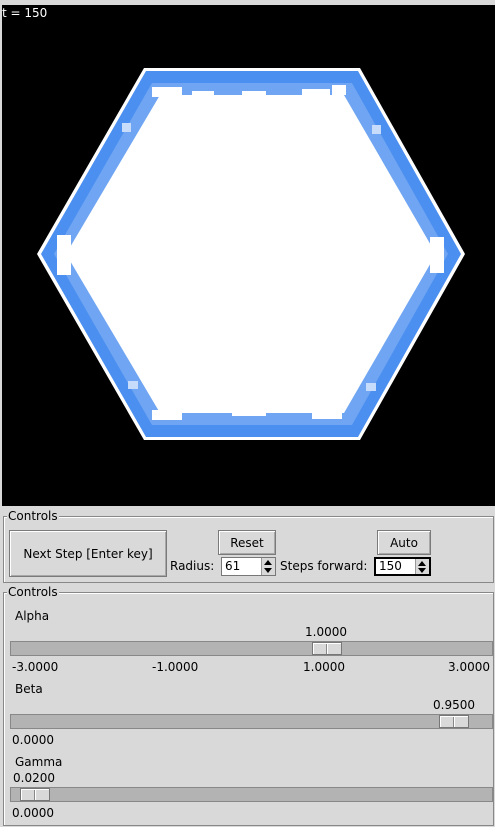 This screenshot has height=827, width=495. Describe the element at coordinates (251, 648) in the screenshot. I see `alpha-slider` at that location.